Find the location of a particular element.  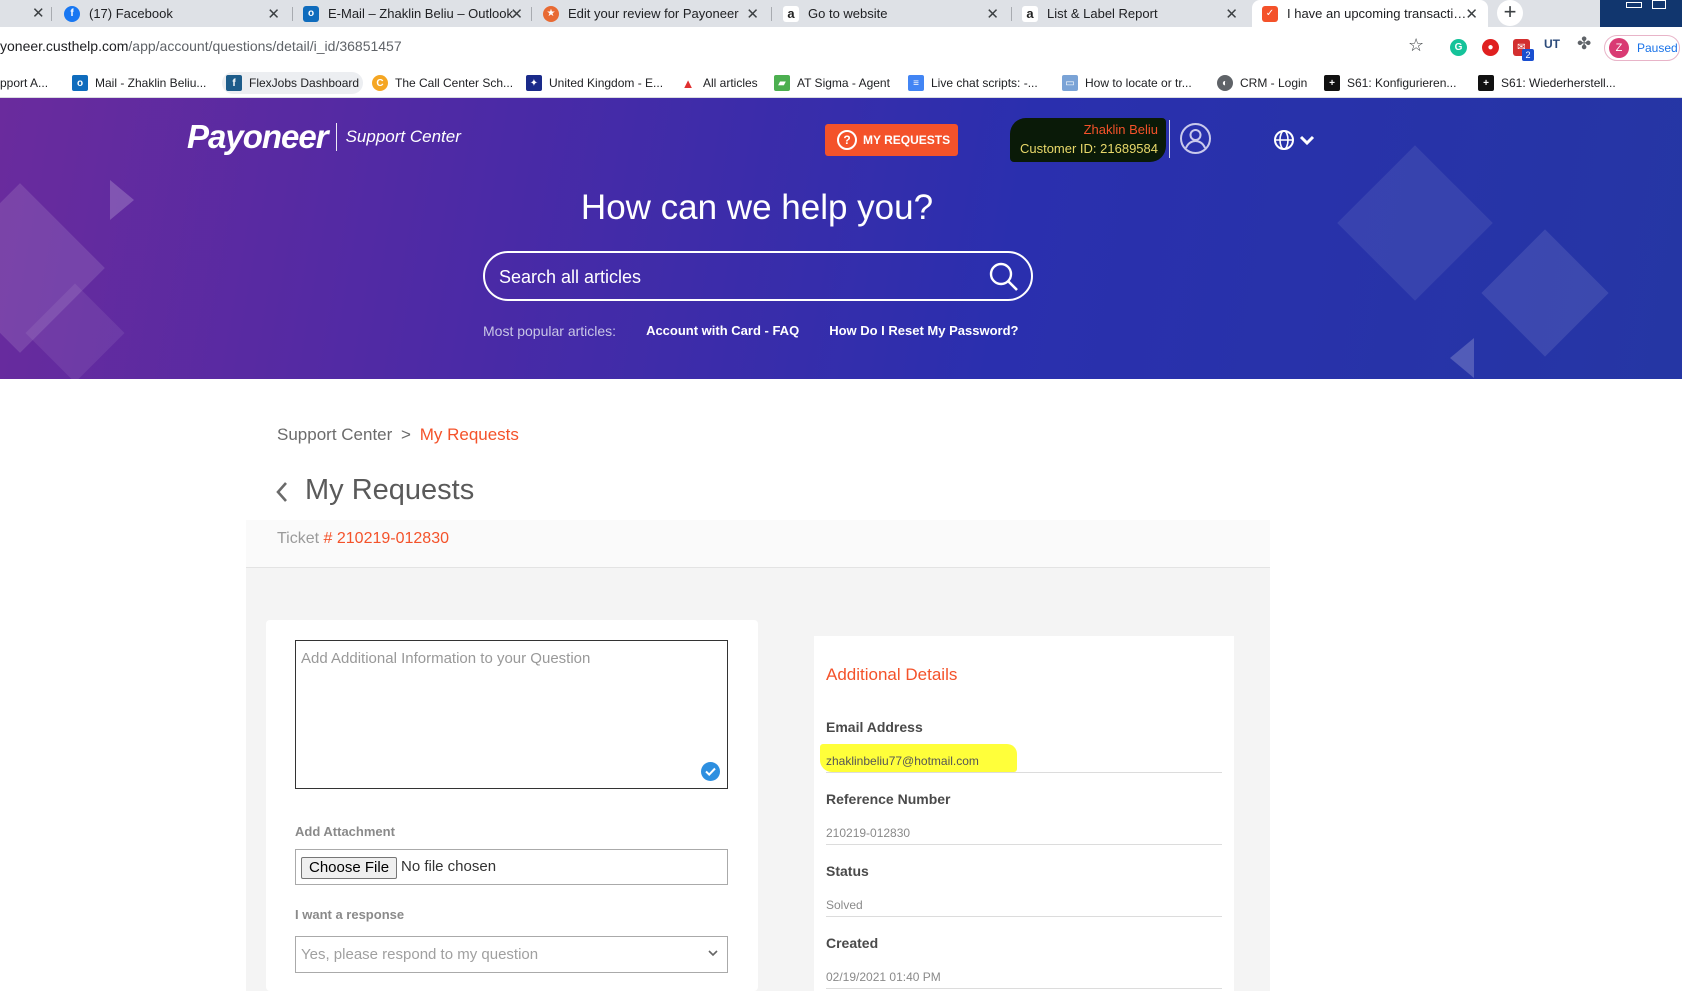

payoneer-logo: Payoneer Support Center is located at coordinates (324, 137).